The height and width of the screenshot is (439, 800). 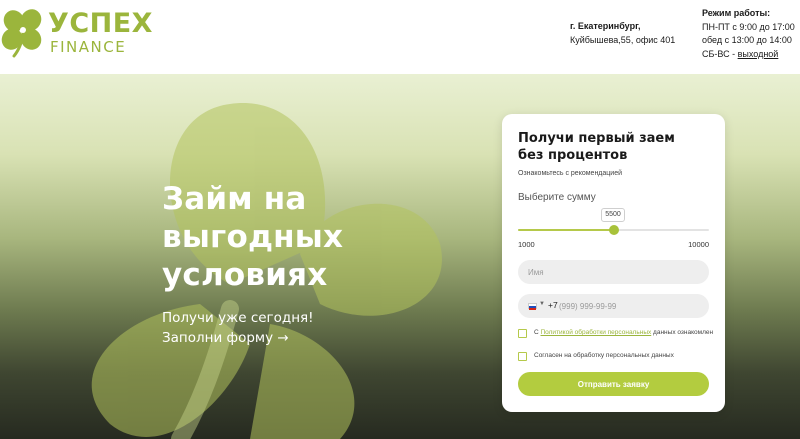 I want to click on consent-processing-checkbox, so click(x=522, y=356).